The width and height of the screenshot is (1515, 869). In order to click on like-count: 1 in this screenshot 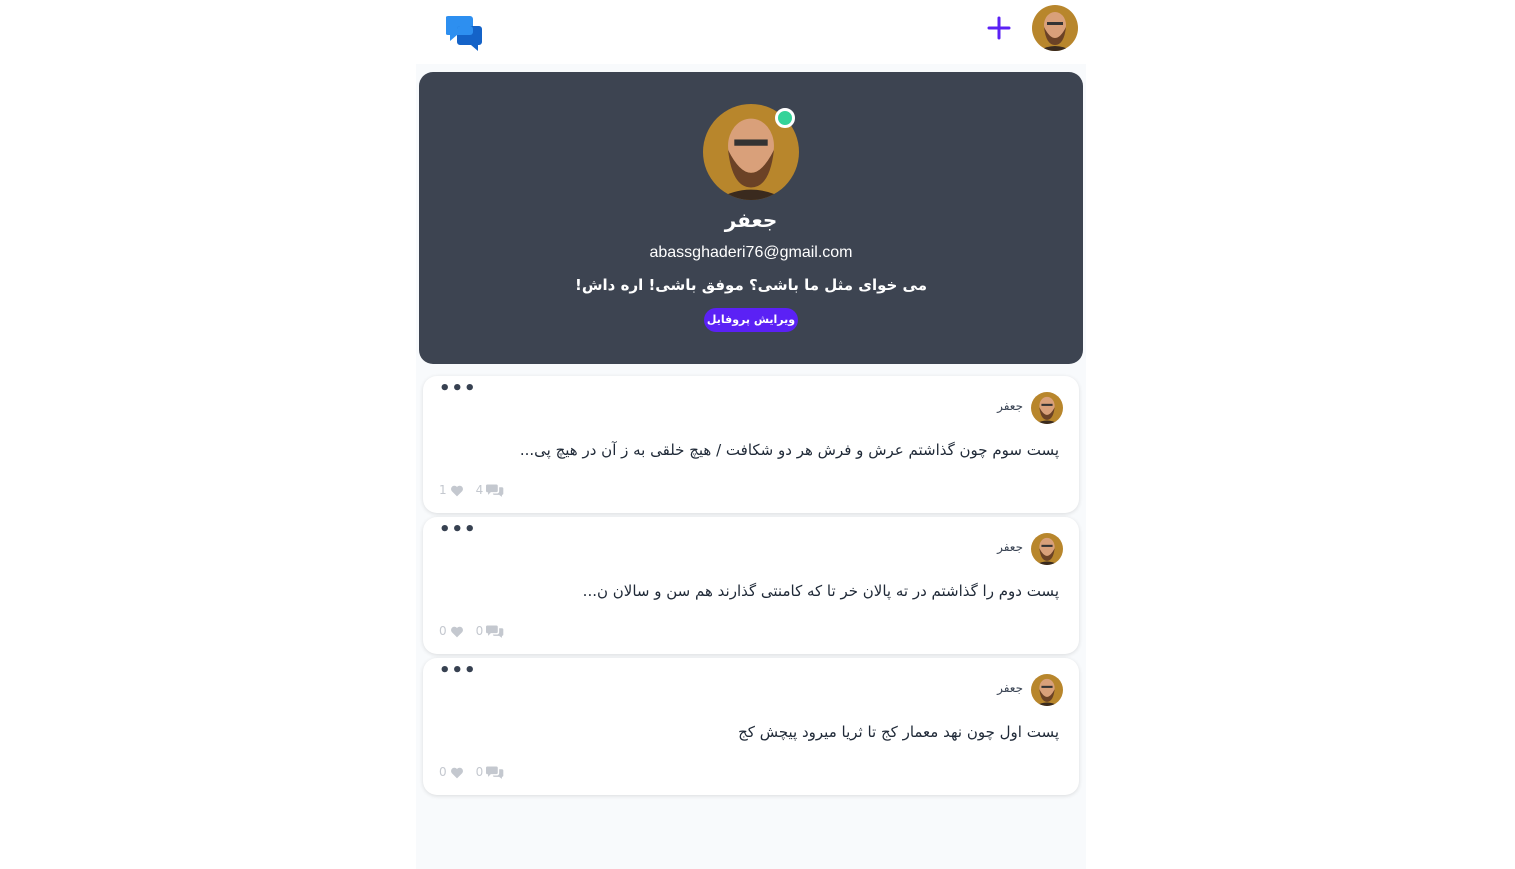, I will do `click(443, 490)`.